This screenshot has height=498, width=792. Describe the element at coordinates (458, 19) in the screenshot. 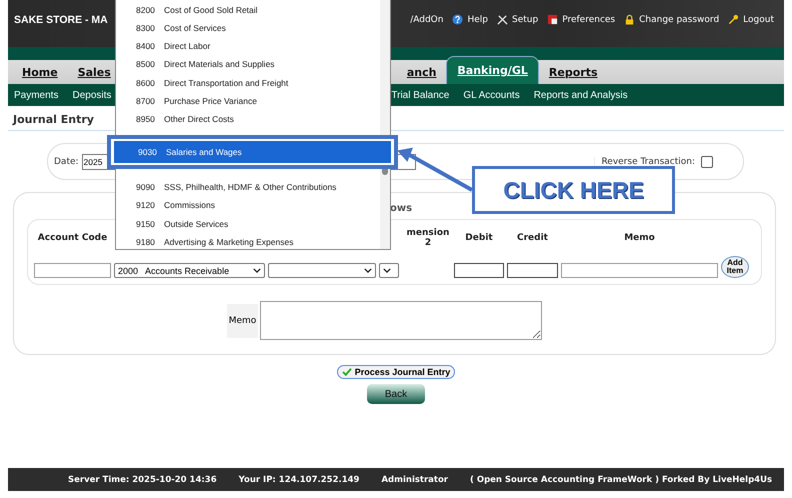

I see `help-icon` at that location.